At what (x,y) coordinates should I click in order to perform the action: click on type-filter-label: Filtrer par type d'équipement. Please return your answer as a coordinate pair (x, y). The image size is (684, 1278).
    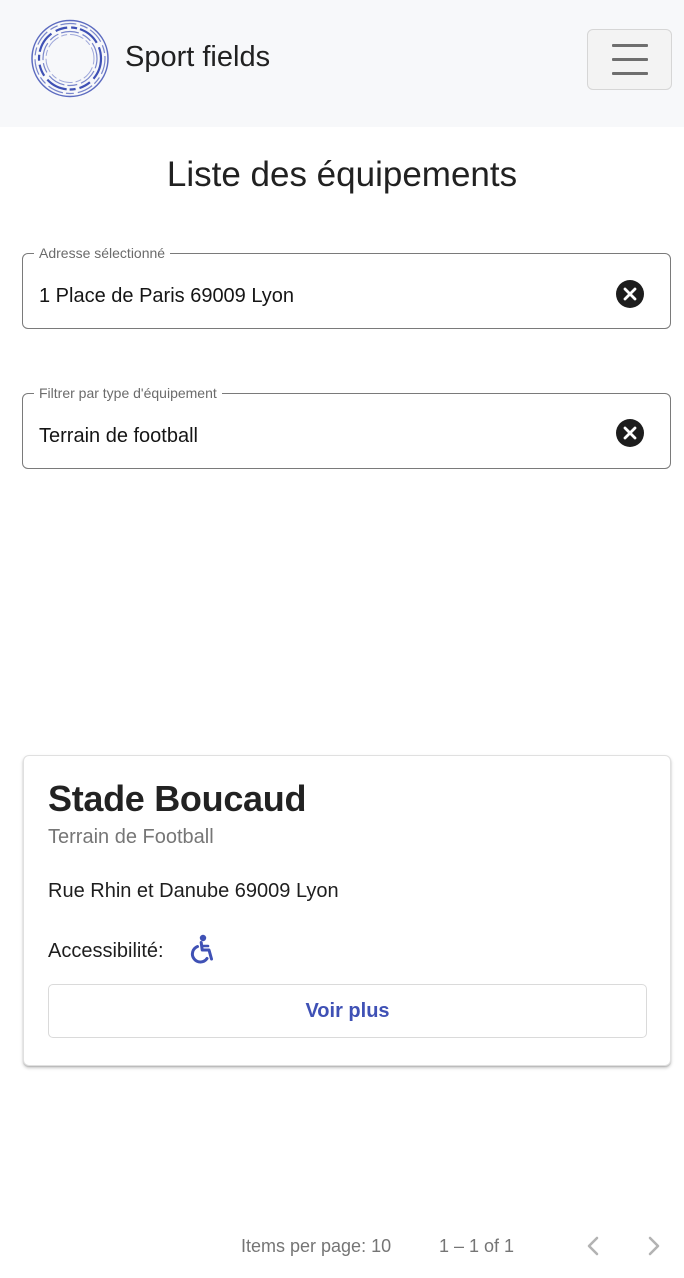
    Looking at the image, I should click on (128, 393).